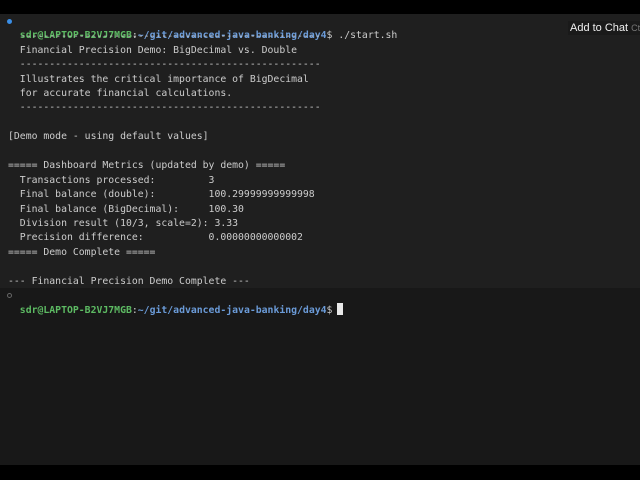  What do you see at coordinates (599, 28) in the screenshot?
I see `add-to-chat-label: Add to Chat` at bounding box center [599, 28].